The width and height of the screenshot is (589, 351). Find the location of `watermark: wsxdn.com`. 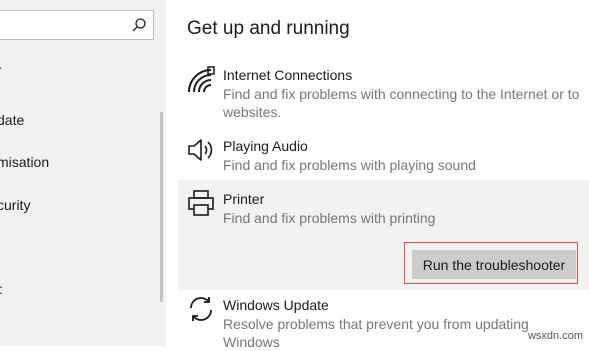

watermark: wsxdn.com is located at coordinates (555, 336).